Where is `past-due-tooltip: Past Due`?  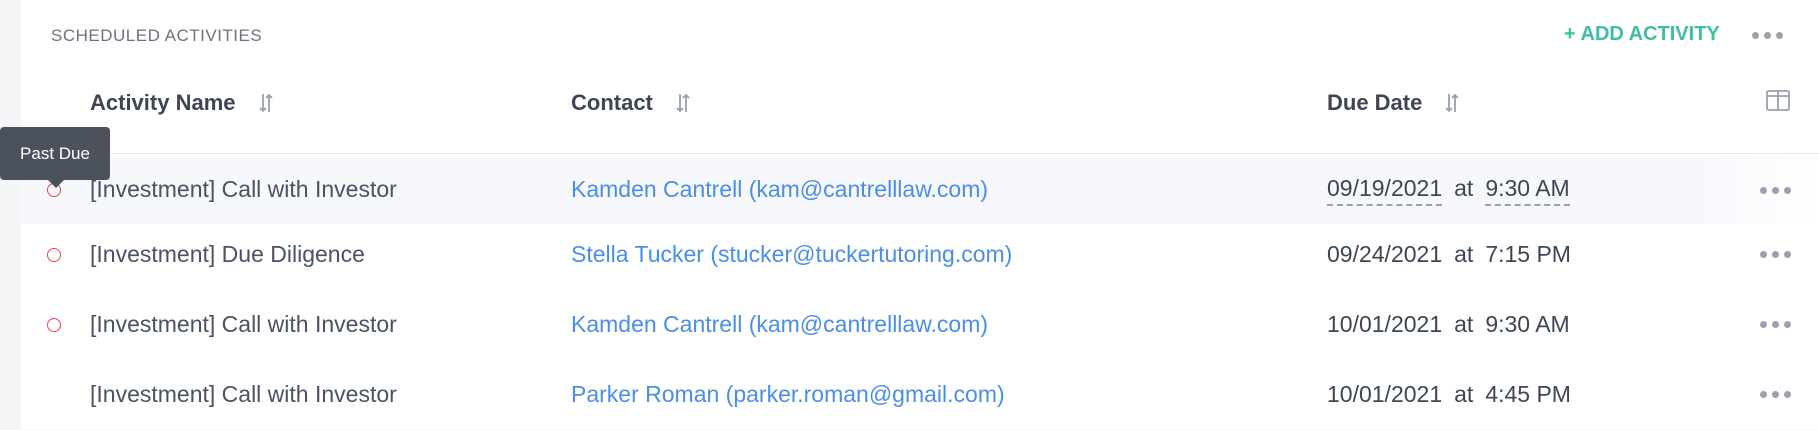 past-due-tooltip: Past Due is located at coordinates (55, 157).